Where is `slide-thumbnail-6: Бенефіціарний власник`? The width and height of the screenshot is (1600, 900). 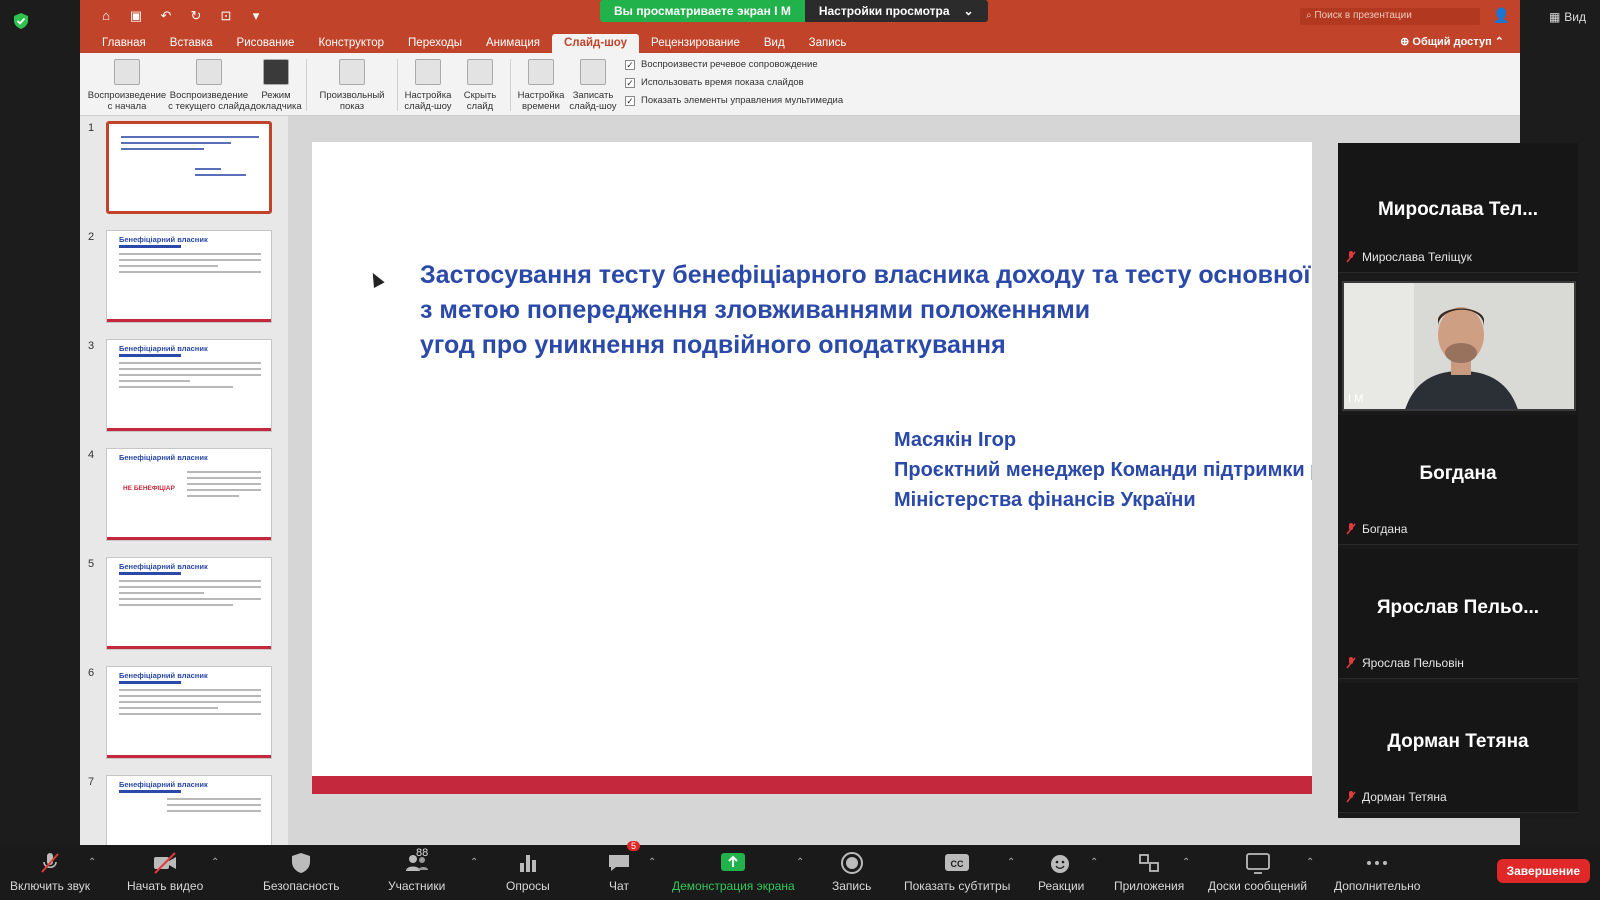 slide-thumbnail-6: Бенефіціарний власник is located at coordinates (189, 712).